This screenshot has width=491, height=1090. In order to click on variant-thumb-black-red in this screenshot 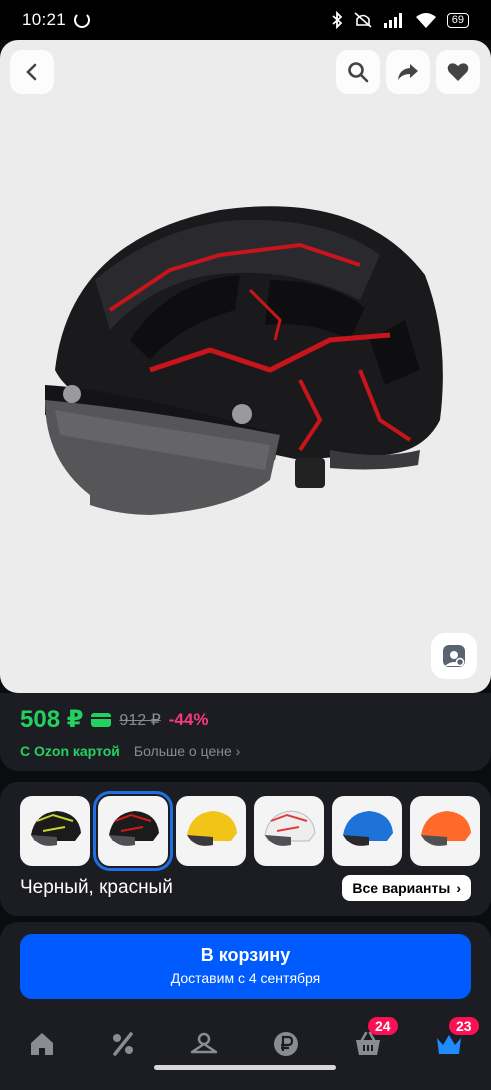, I will do `click(133, 831)`.